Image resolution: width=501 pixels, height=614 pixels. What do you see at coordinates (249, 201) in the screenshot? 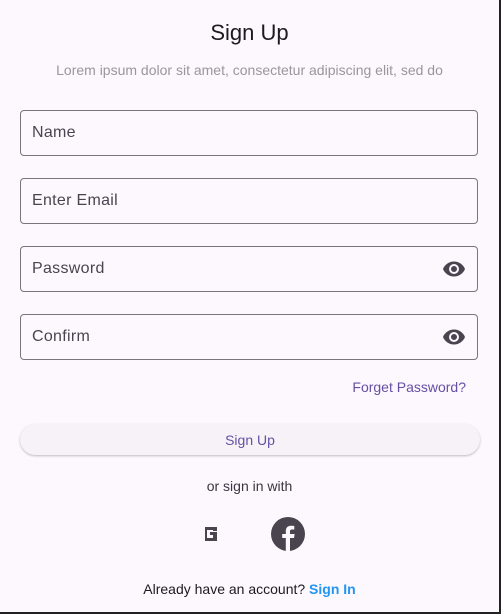
I see `email-field: Enter Email` at bounding box center [249, 201].